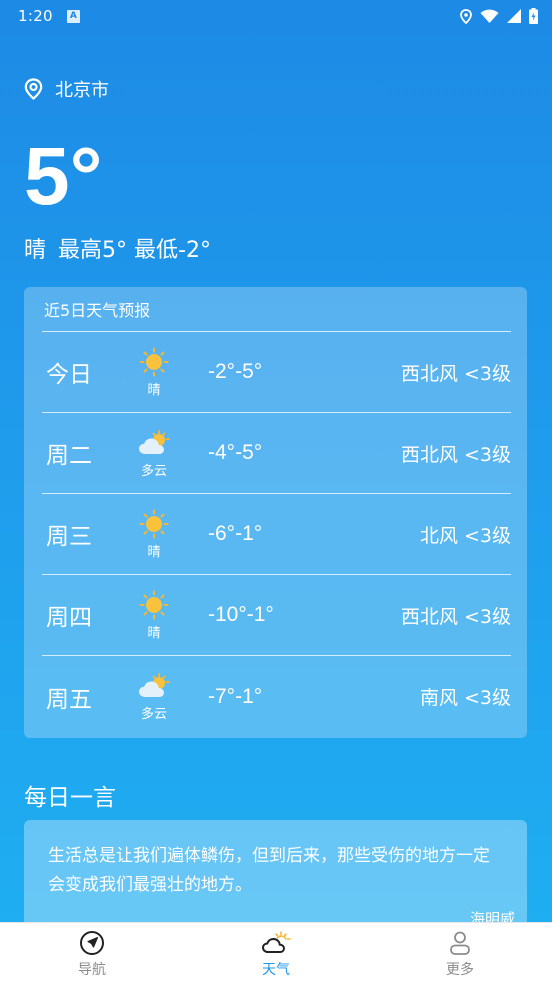 The width and height of the screenshot is (552, 983). What do you see at coordinates (514, 16) in the screenshot?
I see `signal-icon` at bounding box center [514, 16].